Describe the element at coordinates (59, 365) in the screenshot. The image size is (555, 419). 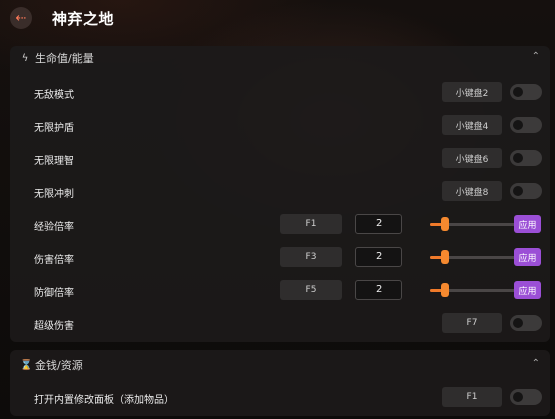
I see `section-title: 金钱/资源` at that location.